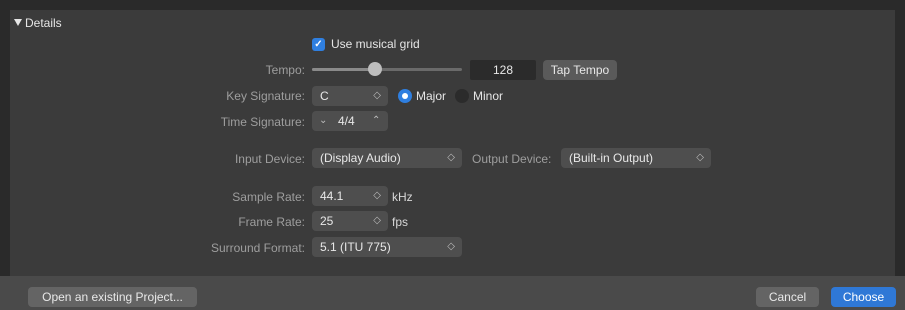 The image size is (905, 310). Describe the element at coordinates (332, 196) in the screenshot. I see `sample-rate-value: 44.1` at that location.